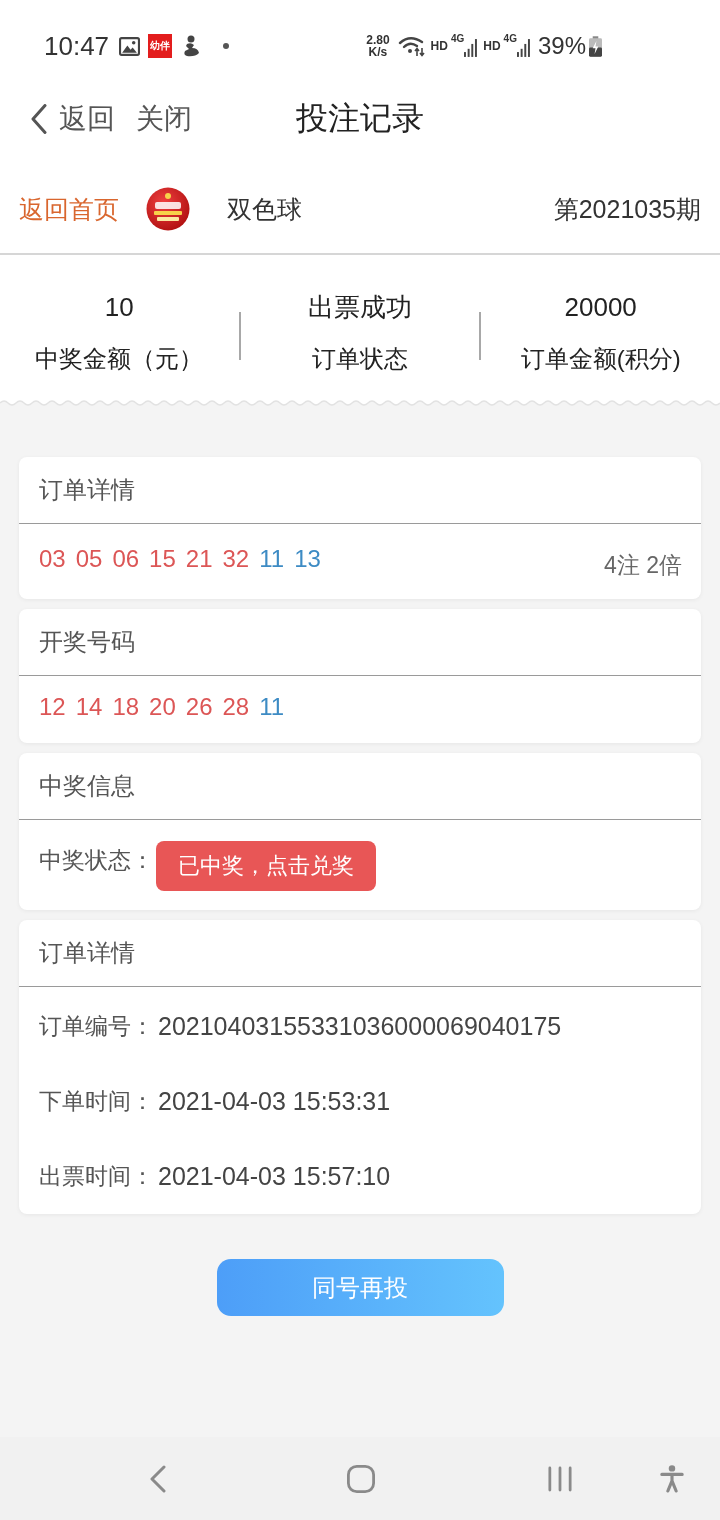  What do you see at coordinates (199, 706) in the screenshot?
I see `ball-number: 26` at bounding box center [199, 706].